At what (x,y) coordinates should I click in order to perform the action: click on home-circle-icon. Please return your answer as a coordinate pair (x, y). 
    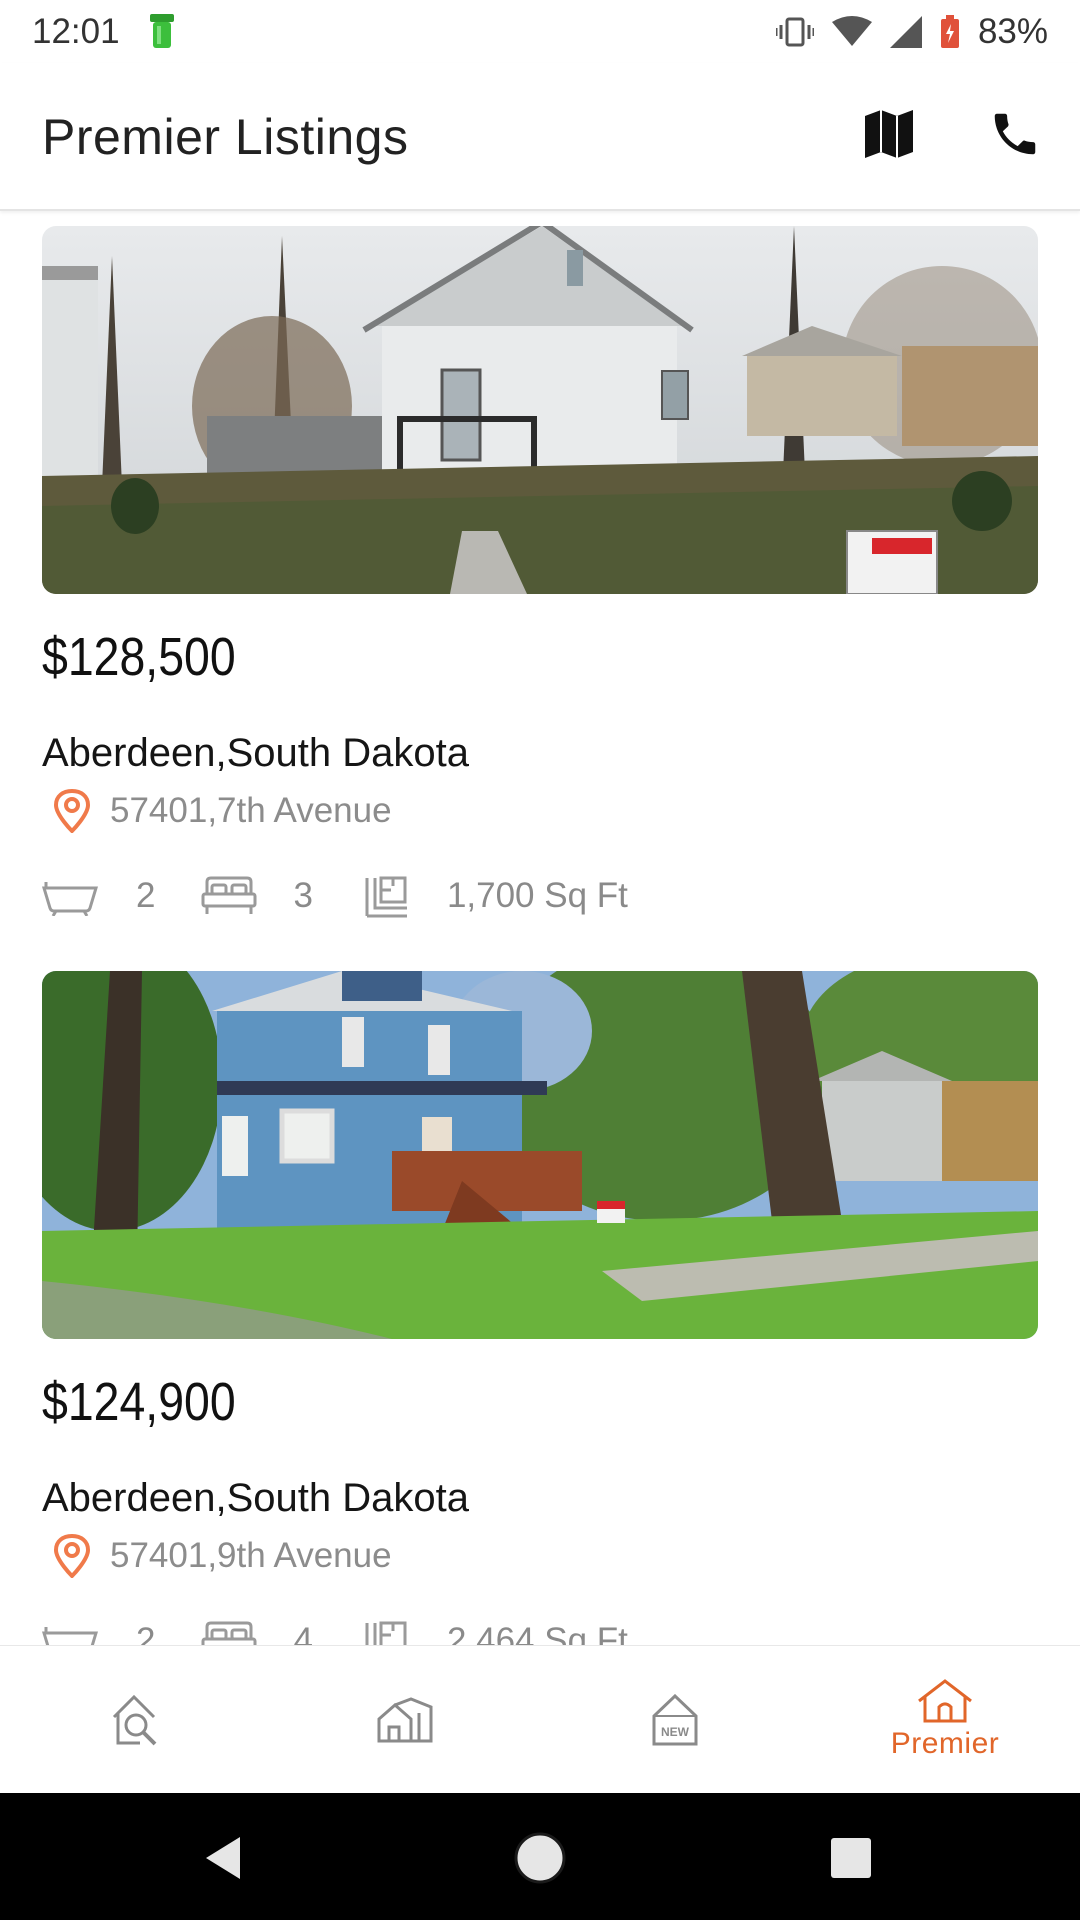
    Looking at the image, I should click on (540, 1858).